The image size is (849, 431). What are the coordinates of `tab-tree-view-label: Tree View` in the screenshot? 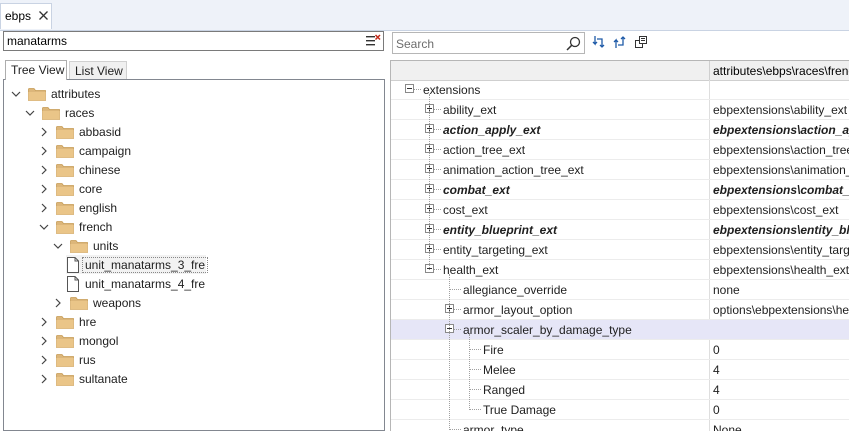 It's located at (38, 70).